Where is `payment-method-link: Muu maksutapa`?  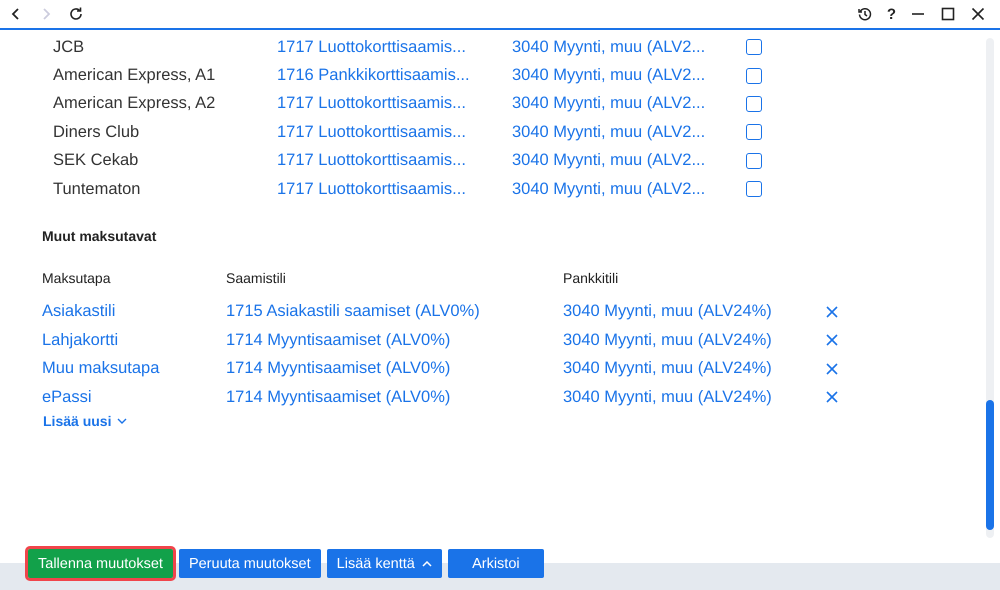 payment-method-link: Muu maksutapa is located at coordinates (134, 368).